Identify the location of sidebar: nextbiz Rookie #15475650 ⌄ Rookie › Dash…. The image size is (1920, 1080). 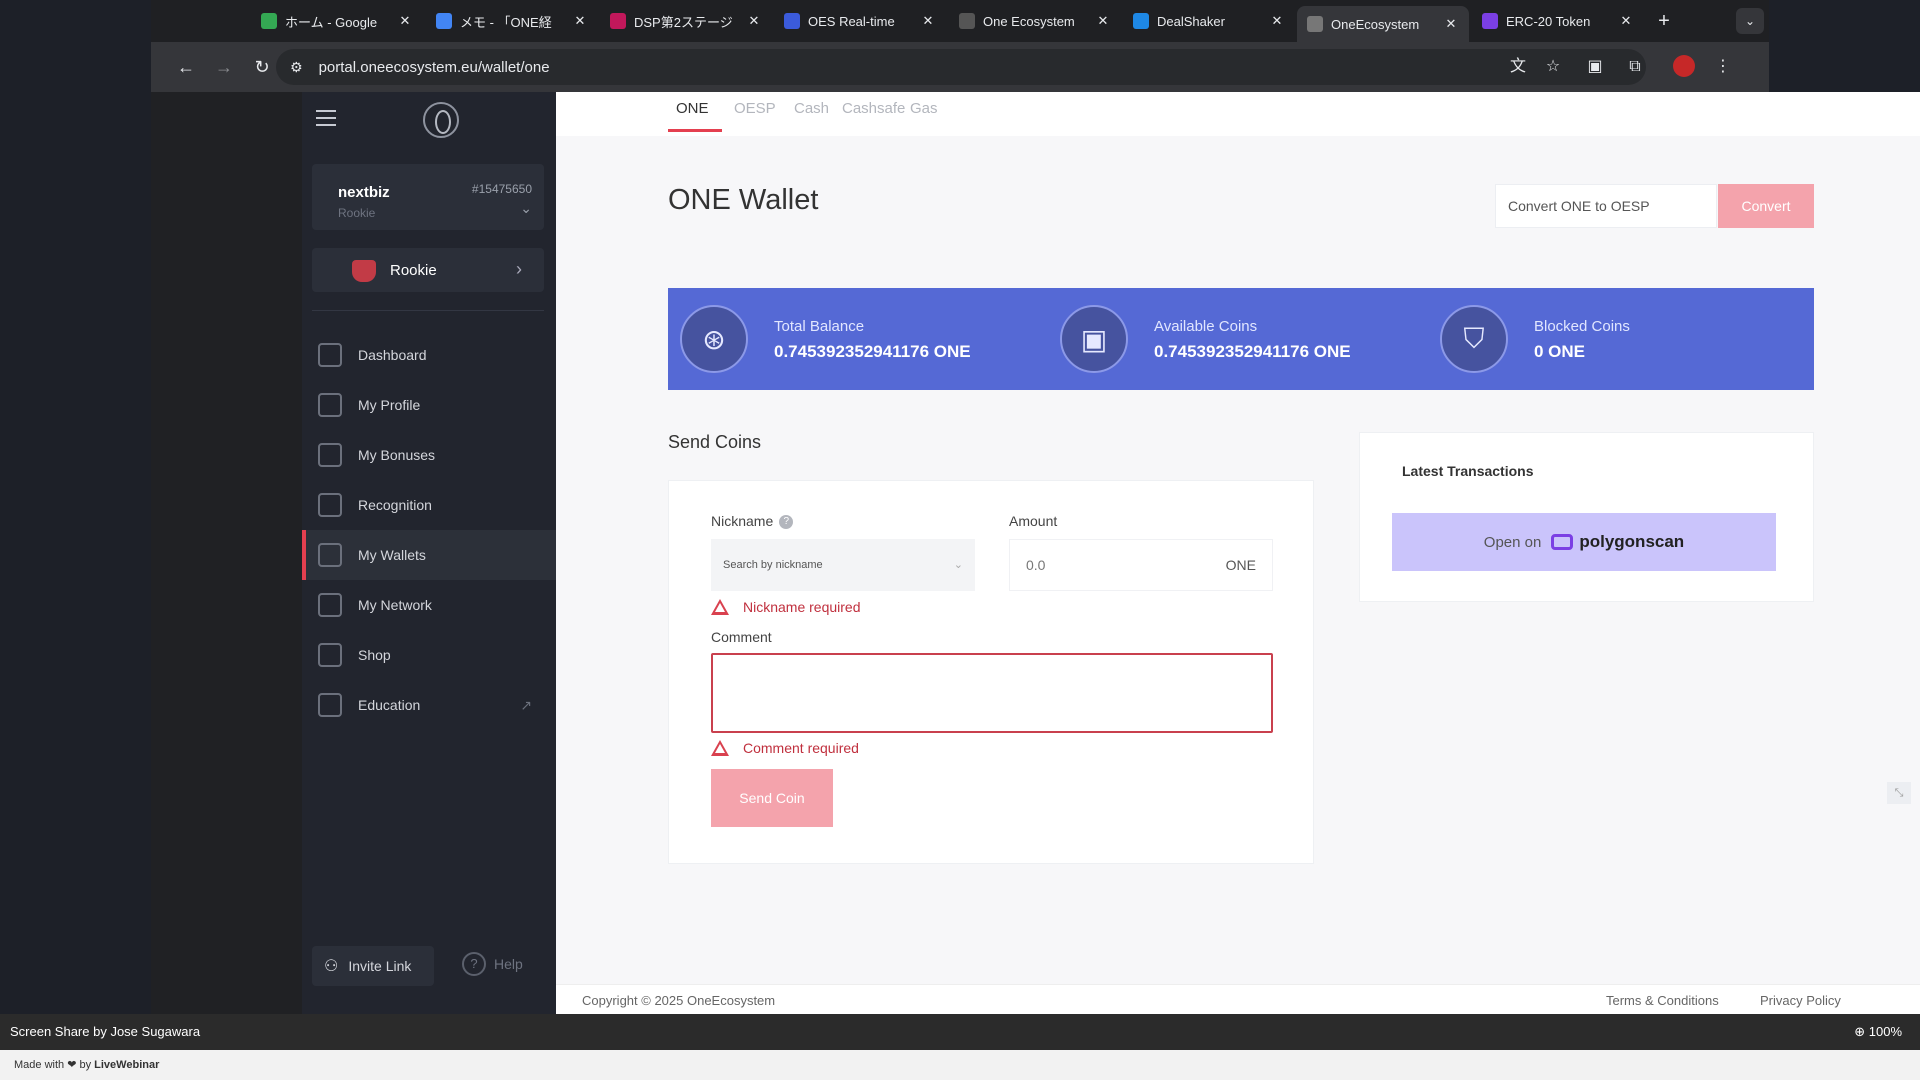
(429, 553).